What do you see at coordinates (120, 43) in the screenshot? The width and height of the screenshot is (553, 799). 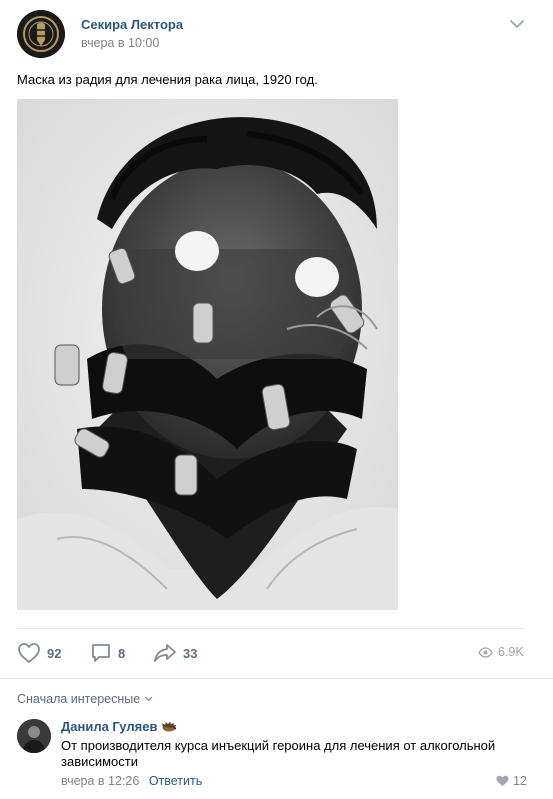 I see `post-time: вчера в 10:00` at bounding box center [120, 43].